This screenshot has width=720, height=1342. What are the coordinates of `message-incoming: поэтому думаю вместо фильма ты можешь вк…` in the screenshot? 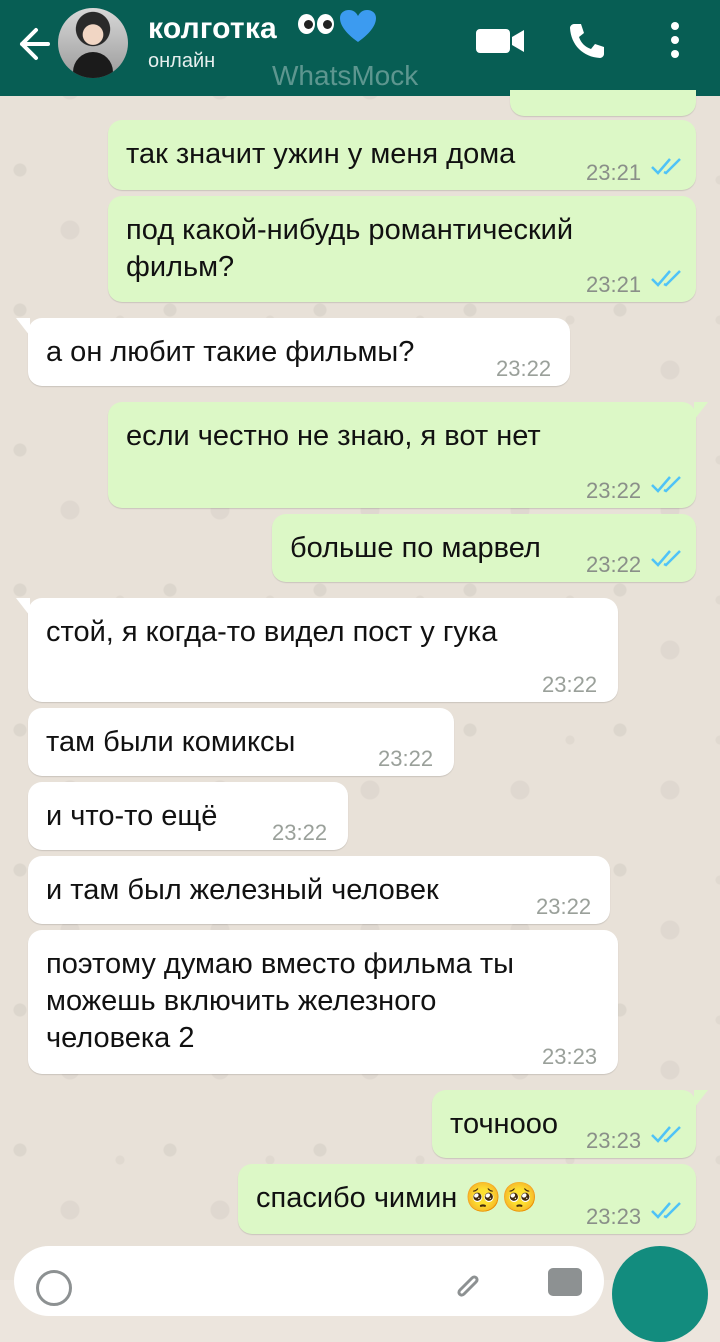 It's located at (323, 1002).